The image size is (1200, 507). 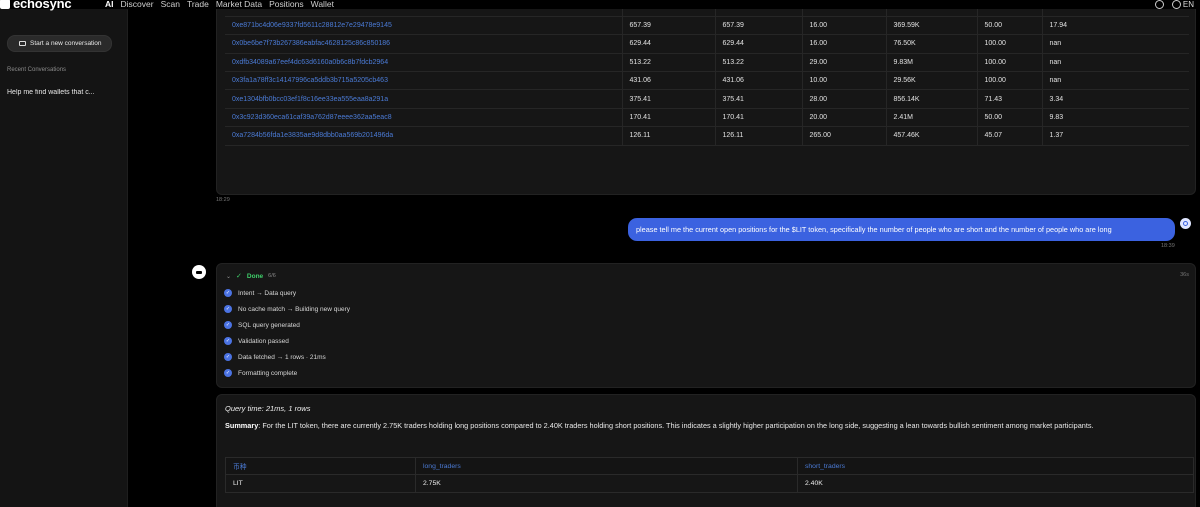 What do you see at coordinates (606, 466) in the screenshot?
I see `column-header-long-traders: long_traders` at bounding box center [606, 466].